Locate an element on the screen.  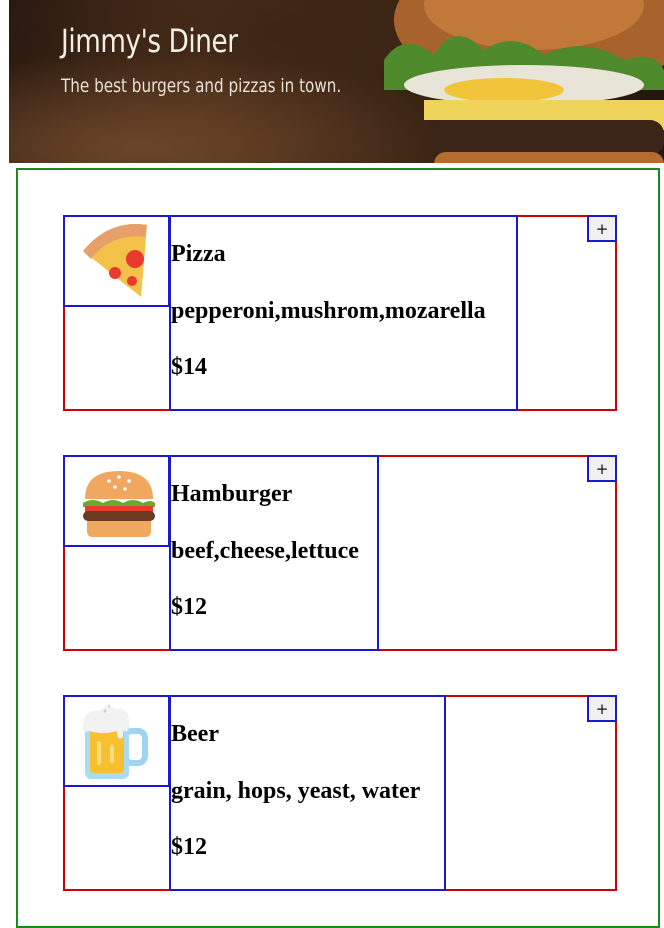
item-name: Pizza is located at coordinates (198, 254).